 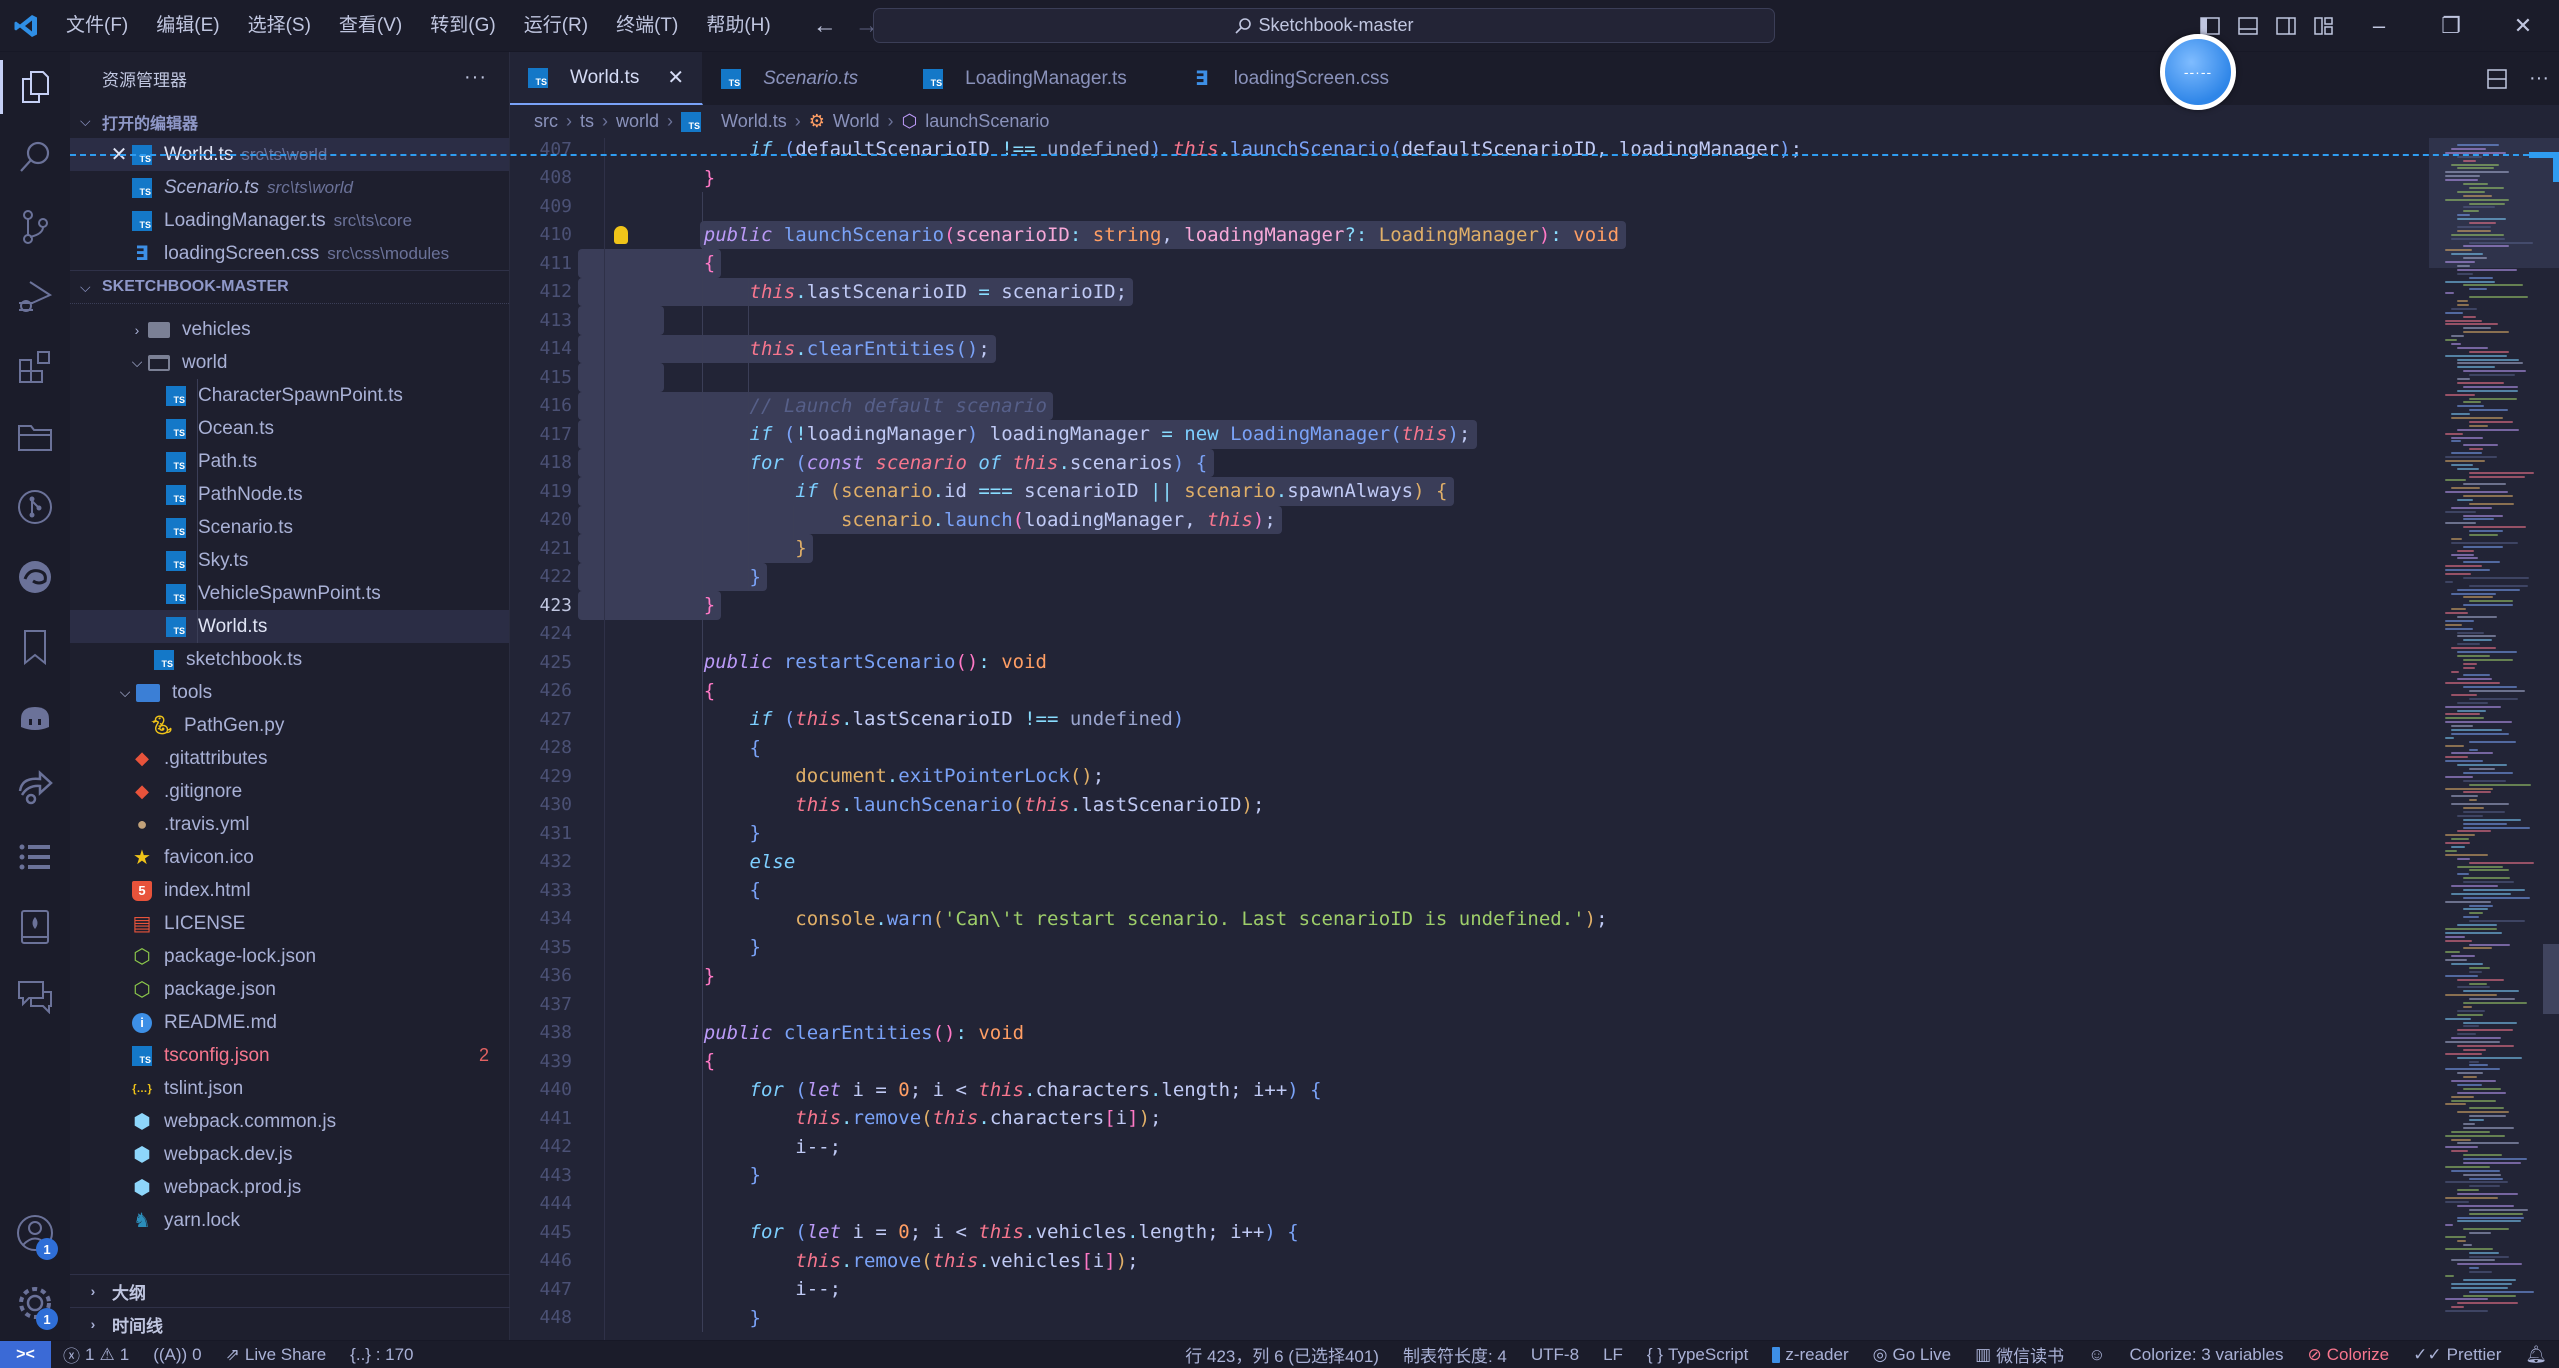 I want to click on file-item: TS Ocean.ts, so click(x=289, y=428).